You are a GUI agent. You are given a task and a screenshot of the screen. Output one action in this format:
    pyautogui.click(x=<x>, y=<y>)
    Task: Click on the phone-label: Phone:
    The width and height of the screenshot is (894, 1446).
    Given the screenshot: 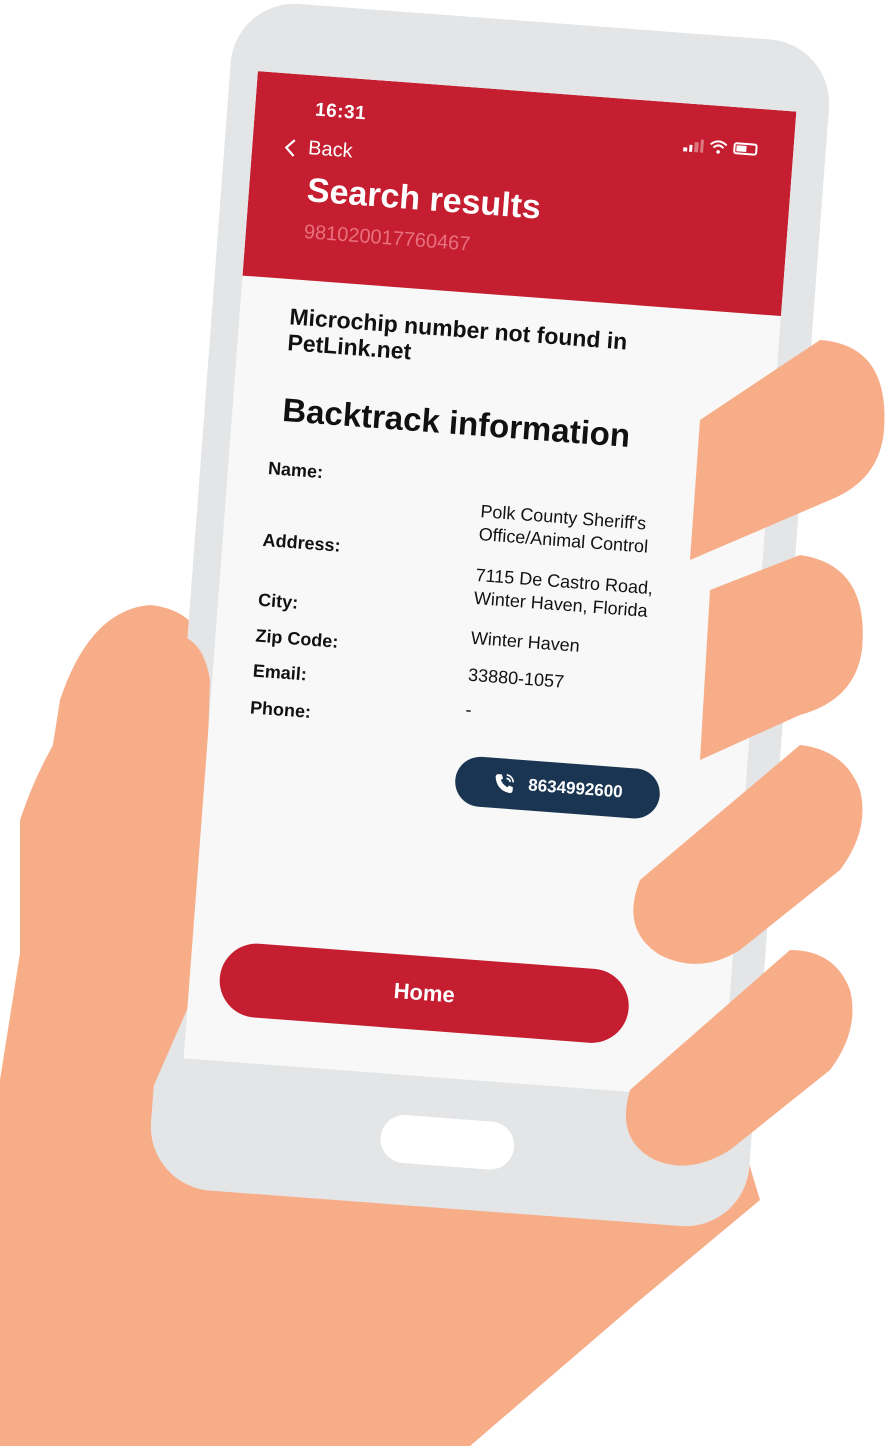 What is the action you would take?
    pyautogui.click(x=280, y=709)
    